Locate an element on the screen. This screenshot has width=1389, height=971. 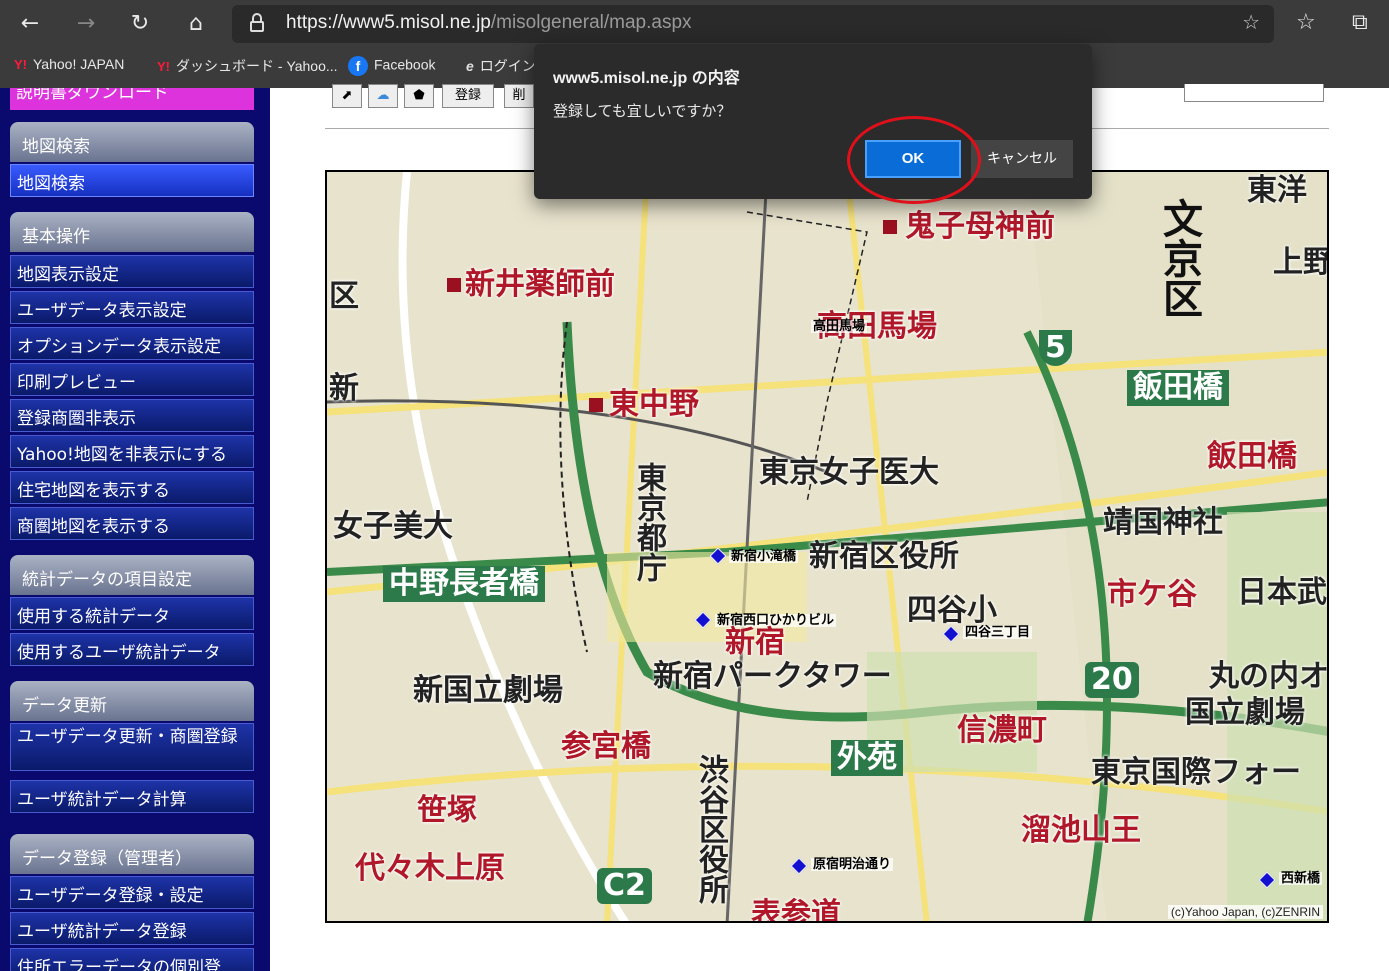
map-label-nakano-choja: 中野長者橋 is located at coordinates (464, 584).